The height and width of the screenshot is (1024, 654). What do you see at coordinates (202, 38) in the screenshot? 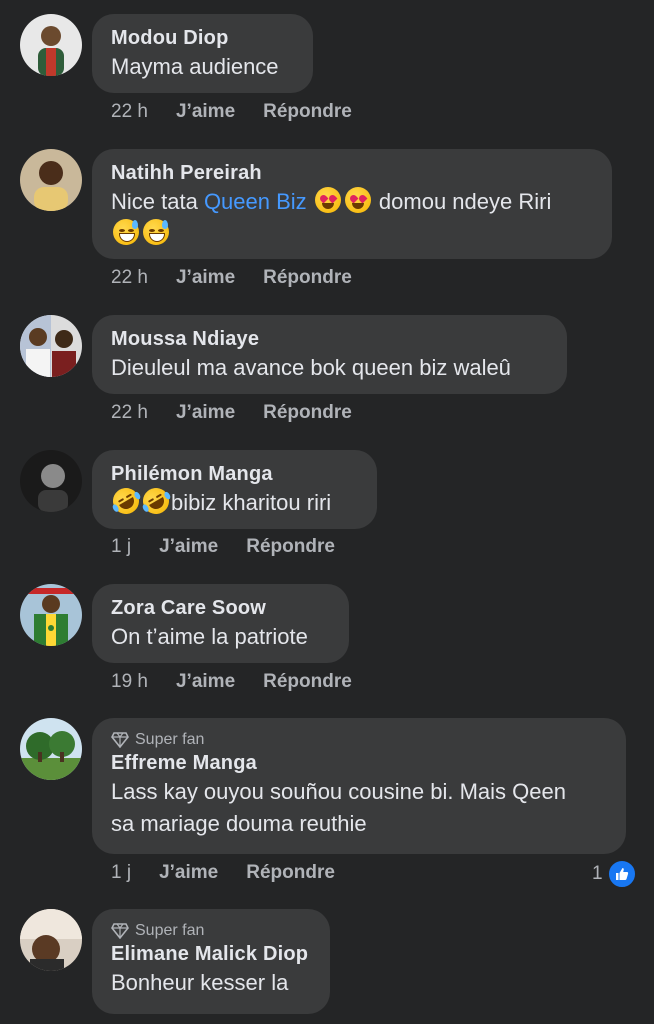
I see `comment-author: Modou Diop` at bounding box center [202, 38].